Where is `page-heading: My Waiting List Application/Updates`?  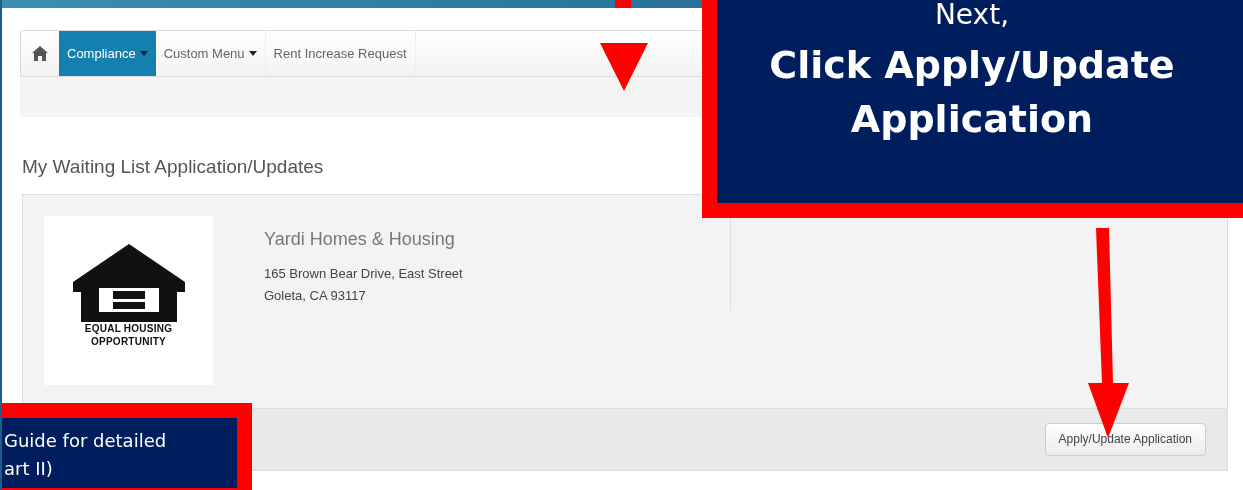
page-heading: My Waiting List Application/Updates is located at coordinates (173, 167).